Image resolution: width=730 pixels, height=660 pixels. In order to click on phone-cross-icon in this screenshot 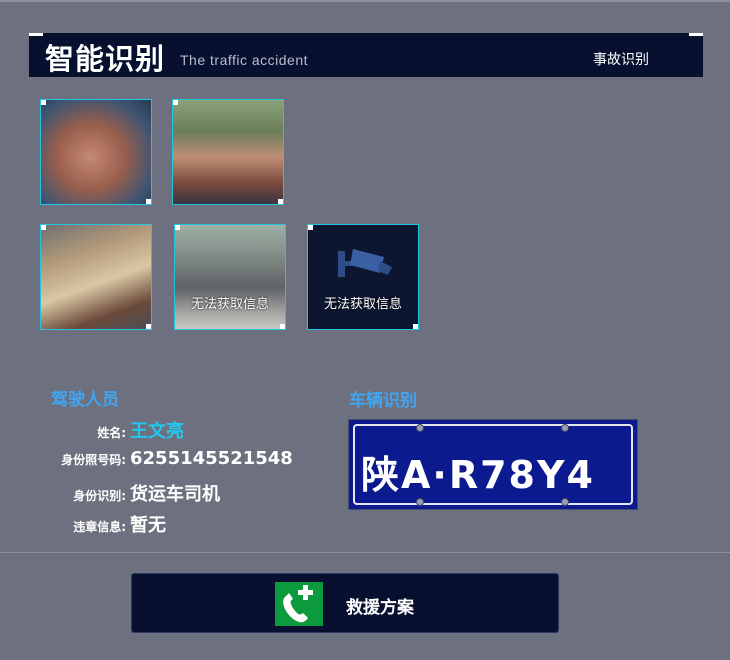, I will do `click(299, 604)`.